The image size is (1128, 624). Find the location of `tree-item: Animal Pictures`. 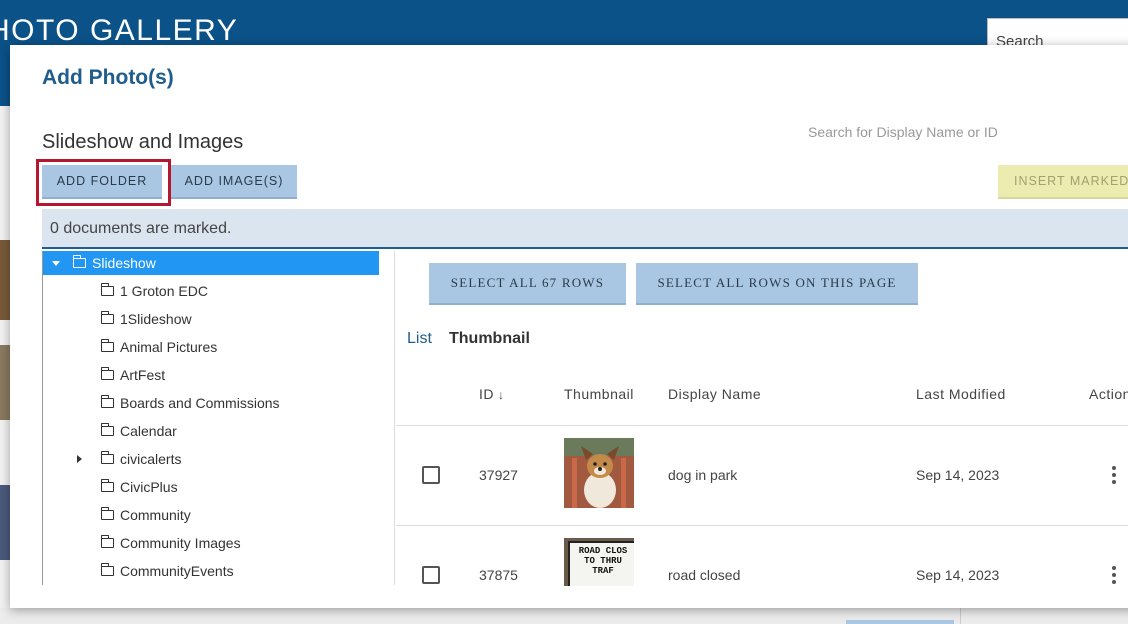

tree-item: Animal Pictures is located at coordinates (159, 347).